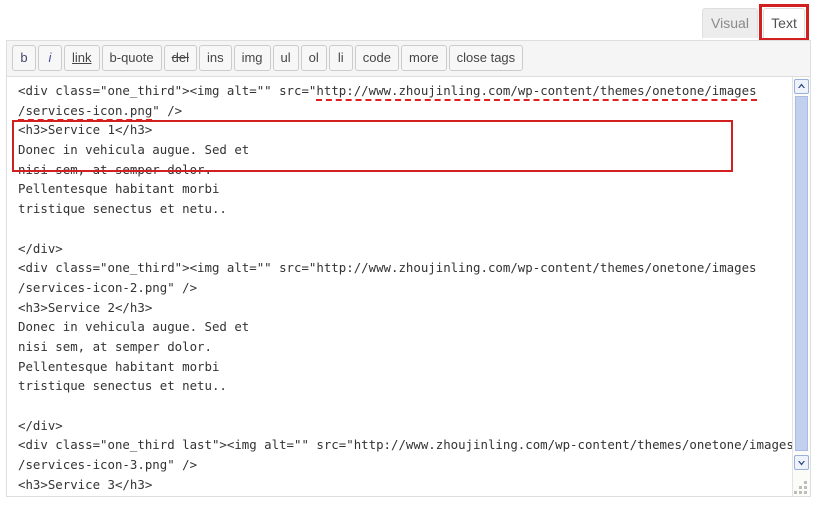 The width and height of the screenshot is (817, 508). Describe the element at coordinates (85, 484) in the screenshot. I see `code-line: <h3>Service 3</h3>` at that location.